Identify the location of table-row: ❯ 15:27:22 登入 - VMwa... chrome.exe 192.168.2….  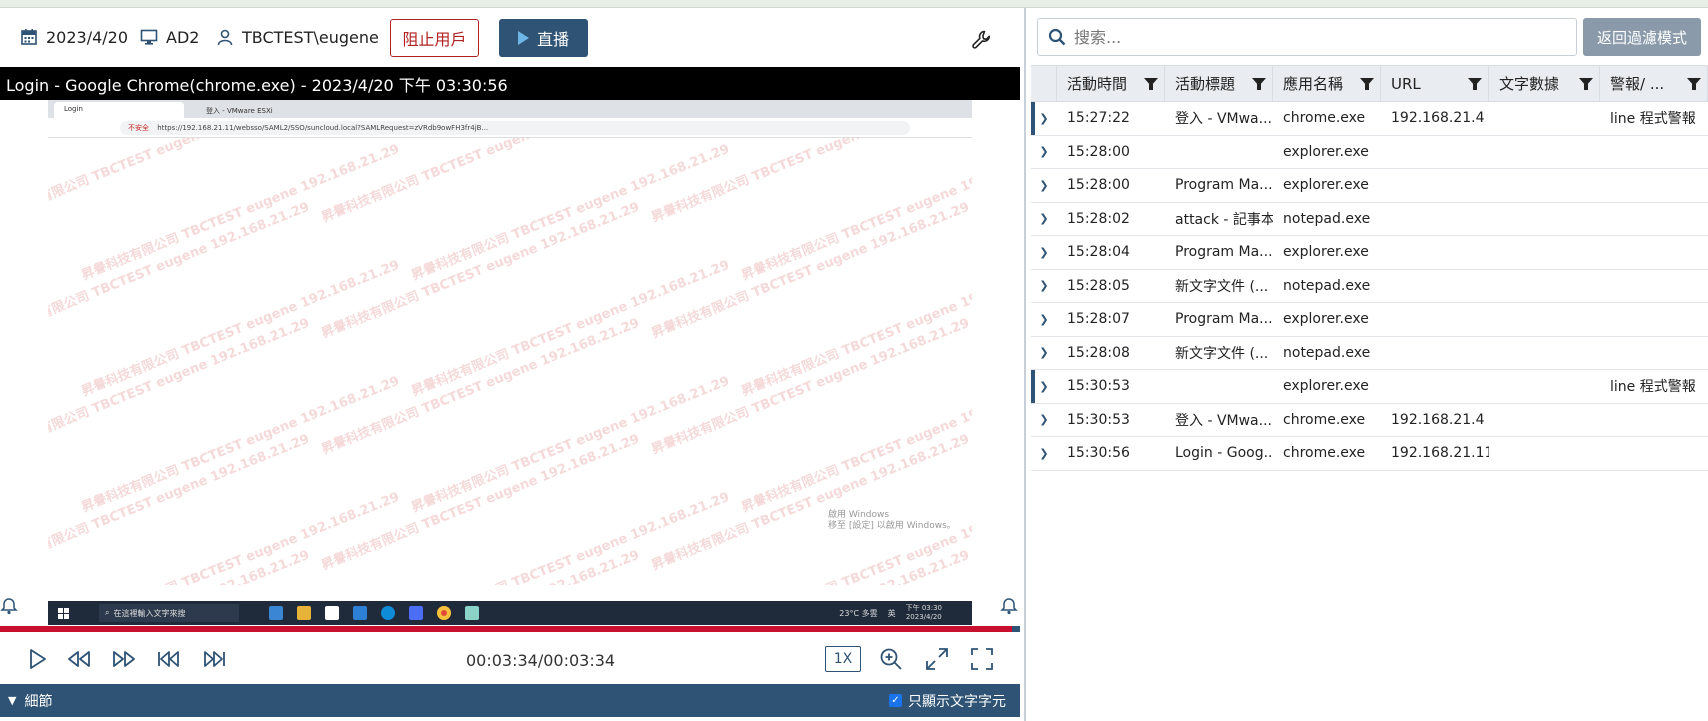
(1369, 119).